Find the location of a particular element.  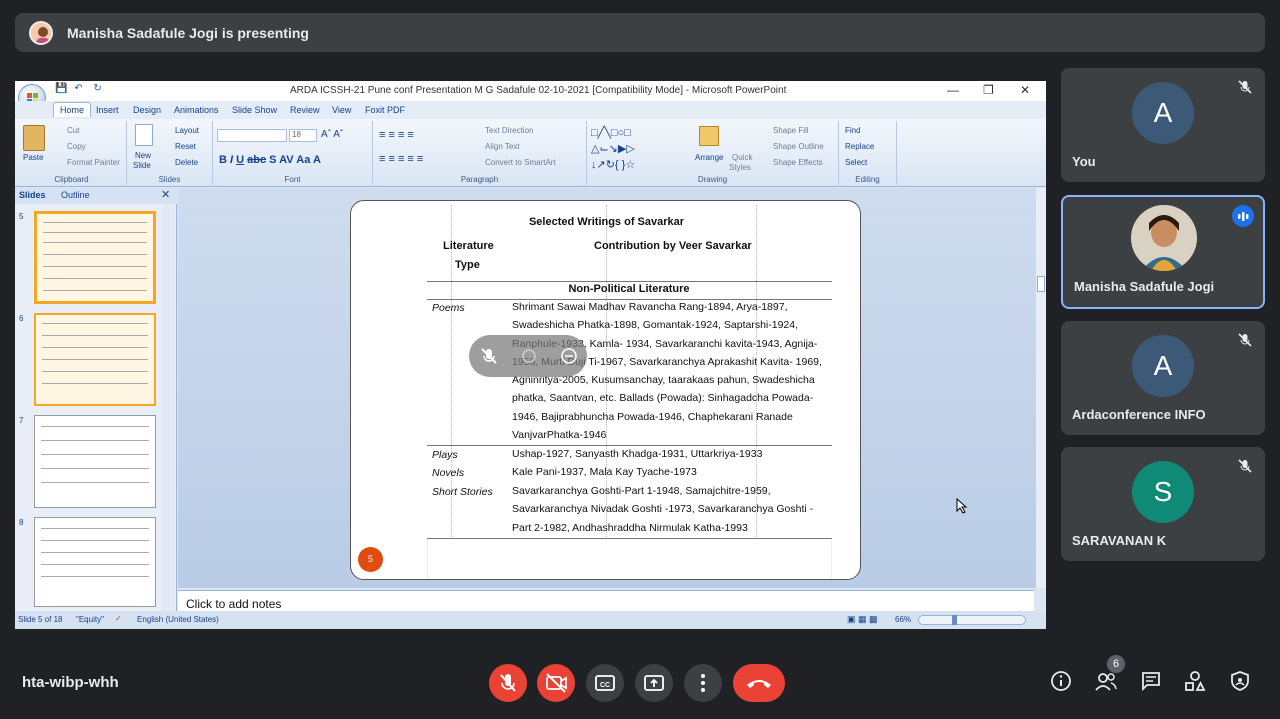

shapes-gallery: □╱╲□○□ is located at coordinates (611, 132).